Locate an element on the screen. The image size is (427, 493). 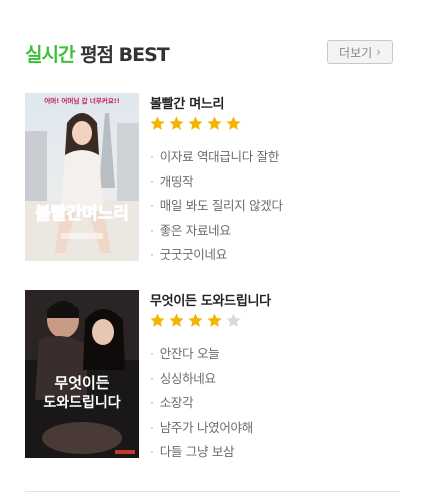
comment-item: · 개띵작 is located at coordinates (216, 183).